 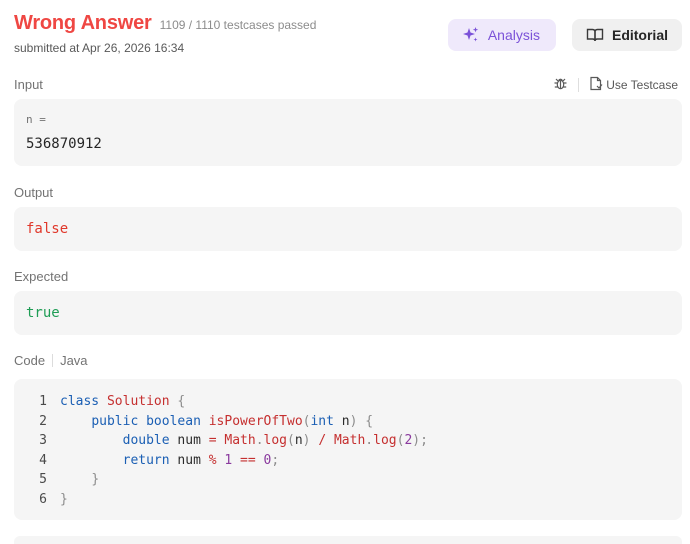 What do you see at coordinates (564, 35) in the screenshot?
I see `header-actions: Analysis Editorial` at bounding box center [564, 35].